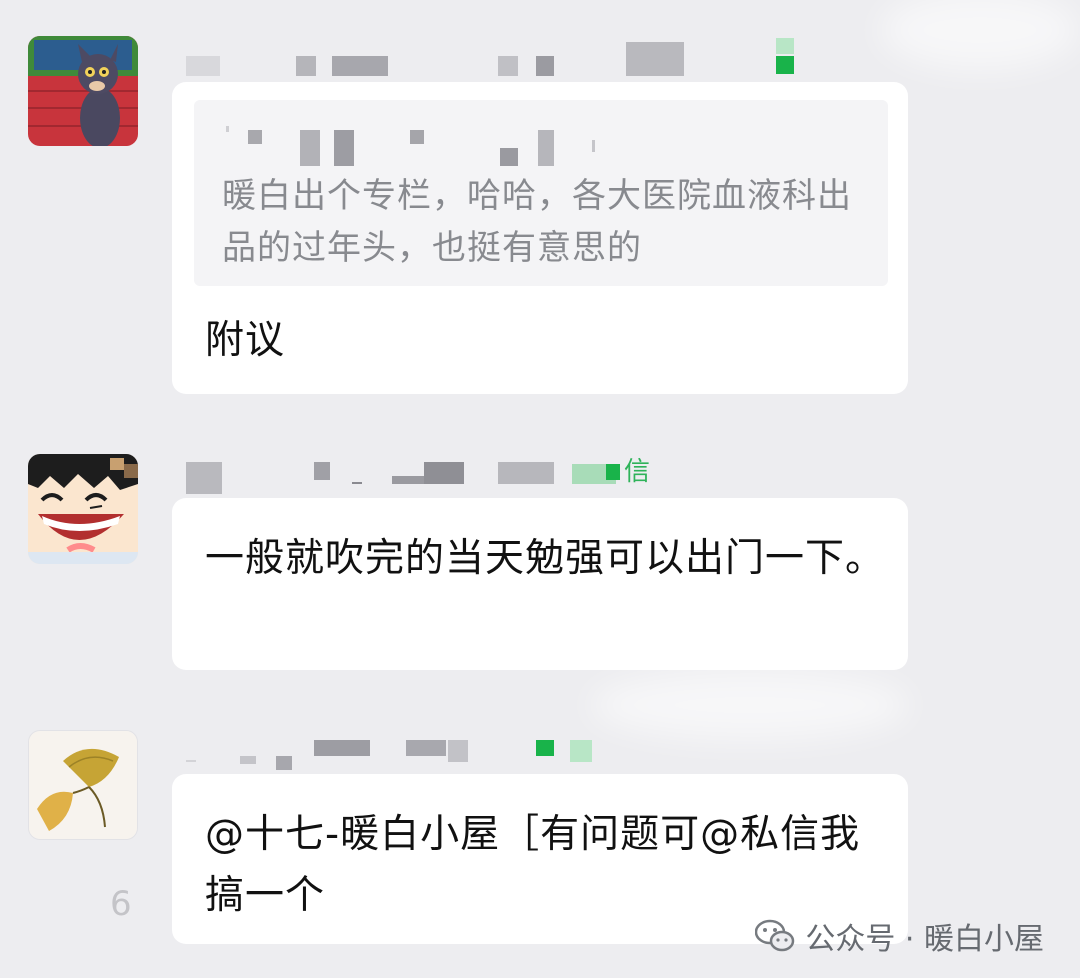 The width and height of the screenshot is (1080, 978). I want to click on avatar-cat, so click(83, 91).